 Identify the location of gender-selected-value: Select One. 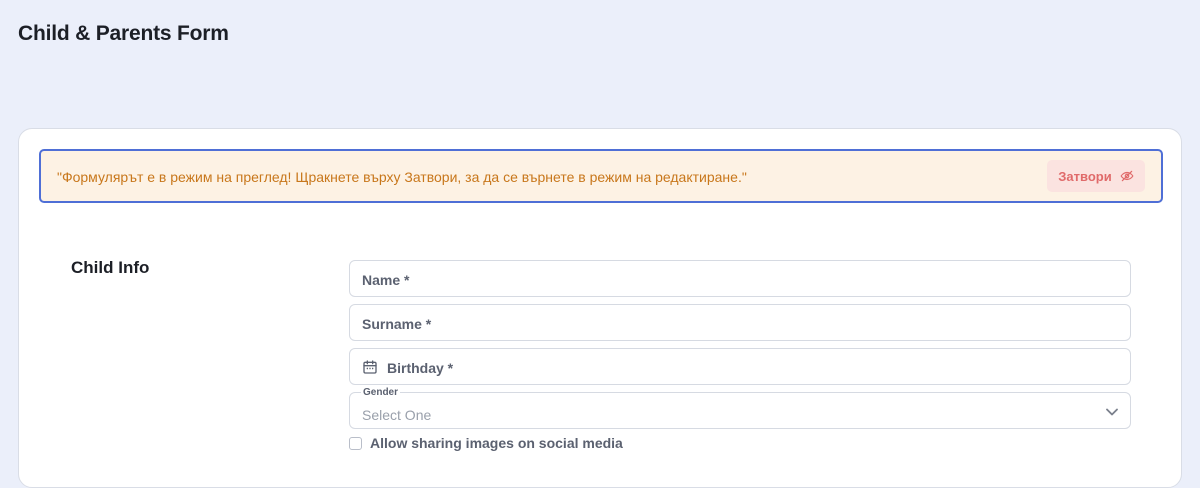
(397, 415).